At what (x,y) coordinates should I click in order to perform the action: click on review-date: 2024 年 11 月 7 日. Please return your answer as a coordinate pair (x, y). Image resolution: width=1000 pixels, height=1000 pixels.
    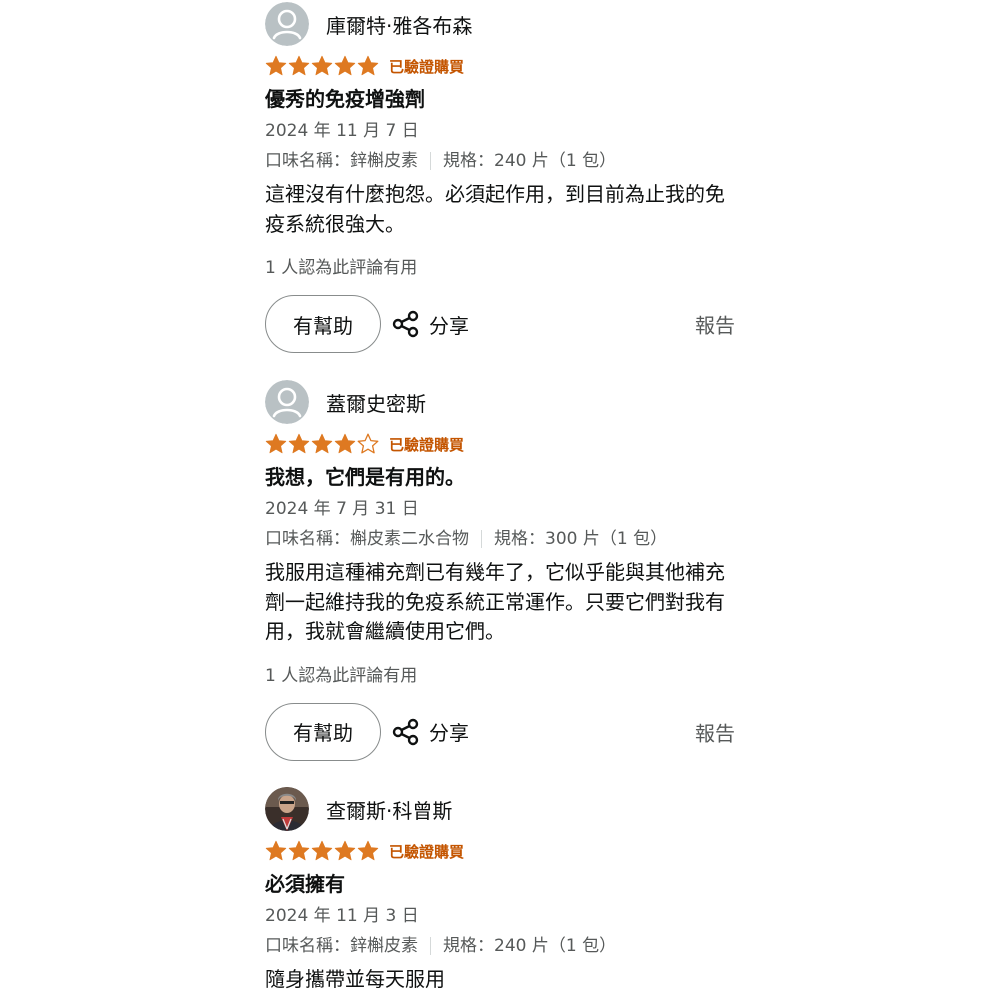
    Looking at the image, I should click on (342, 131).